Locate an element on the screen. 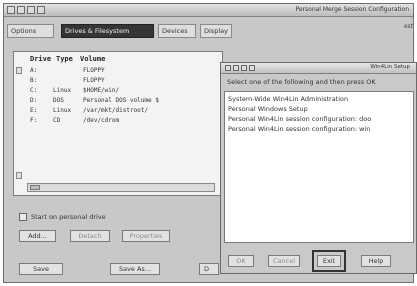  volume-cell: $HOME/win/ is located at coordinates (101, 90).